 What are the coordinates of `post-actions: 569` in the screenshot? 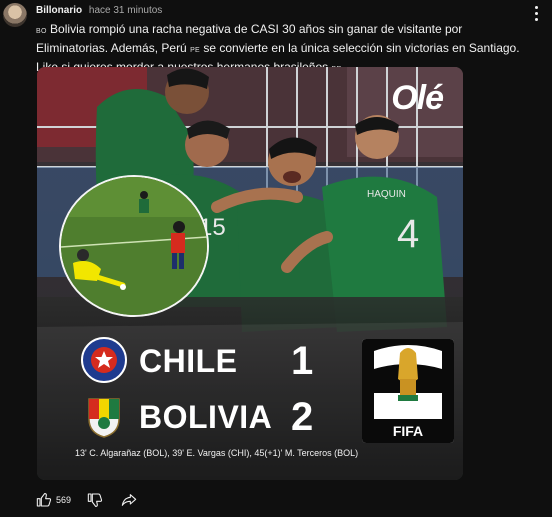 It's located at (86, 500).